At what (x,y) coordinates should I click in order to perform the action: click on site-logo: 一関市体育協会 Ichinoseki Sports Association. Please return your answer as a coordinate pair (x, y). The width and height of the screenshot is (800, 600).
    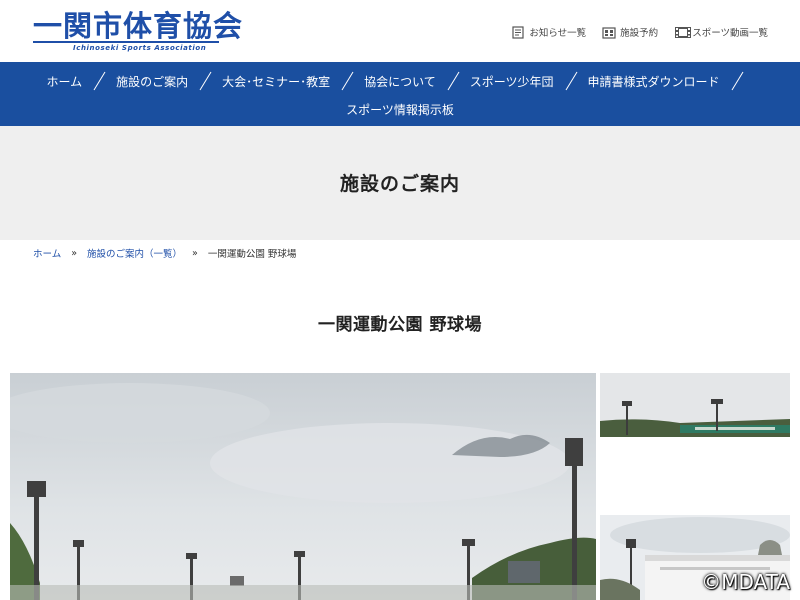
    Looking at the image, I should click on (137, 31).